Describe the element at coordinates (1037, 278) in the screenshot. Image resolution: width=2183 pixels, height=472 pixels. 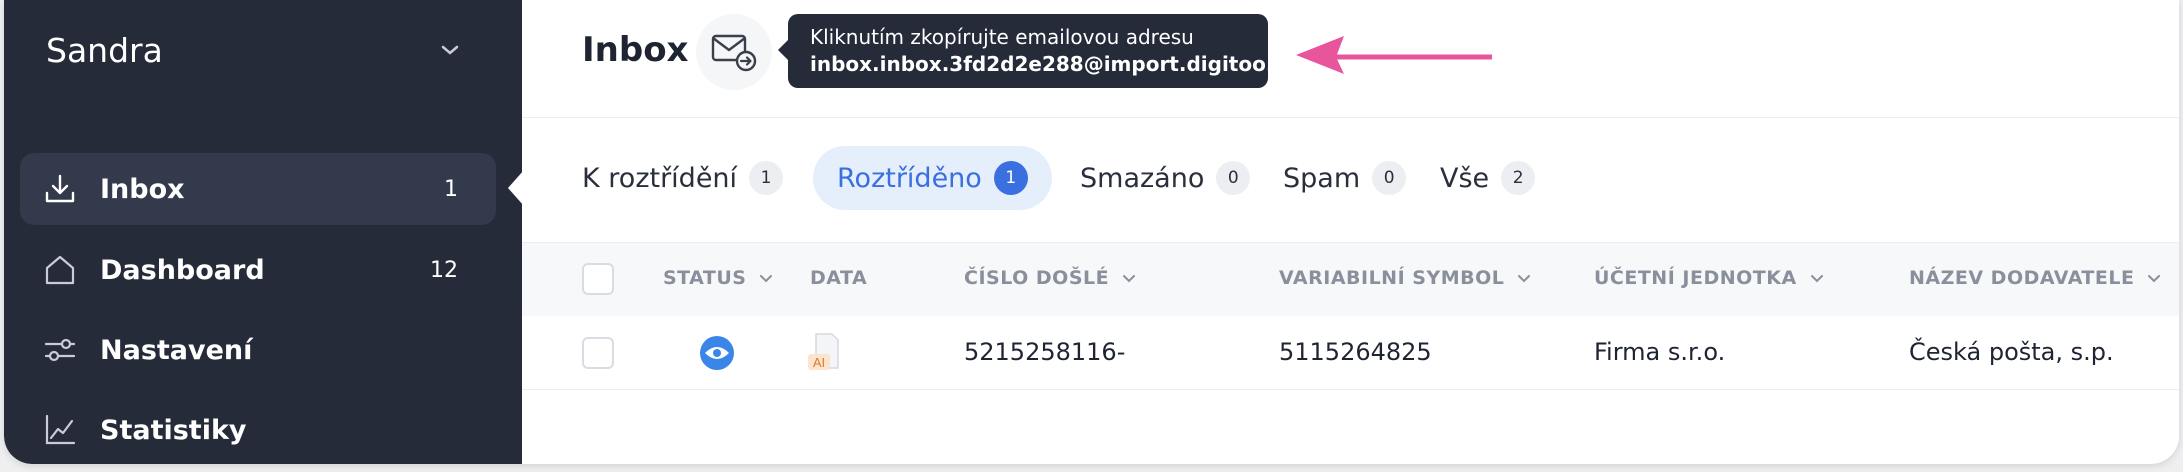
I see `column-label: ČÍSLO DOŠLÉ` at that location.